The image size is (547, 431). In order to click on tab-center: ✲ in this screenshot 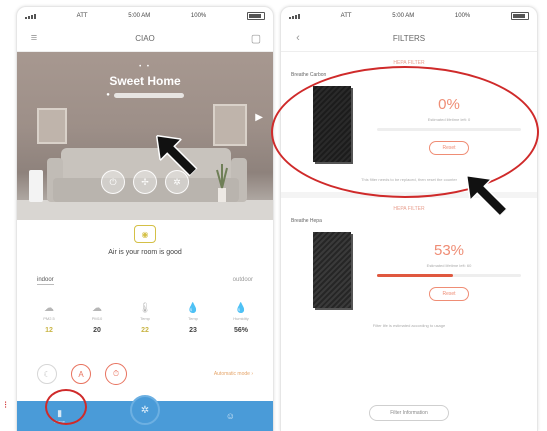, I will do `click(144, 410)`.